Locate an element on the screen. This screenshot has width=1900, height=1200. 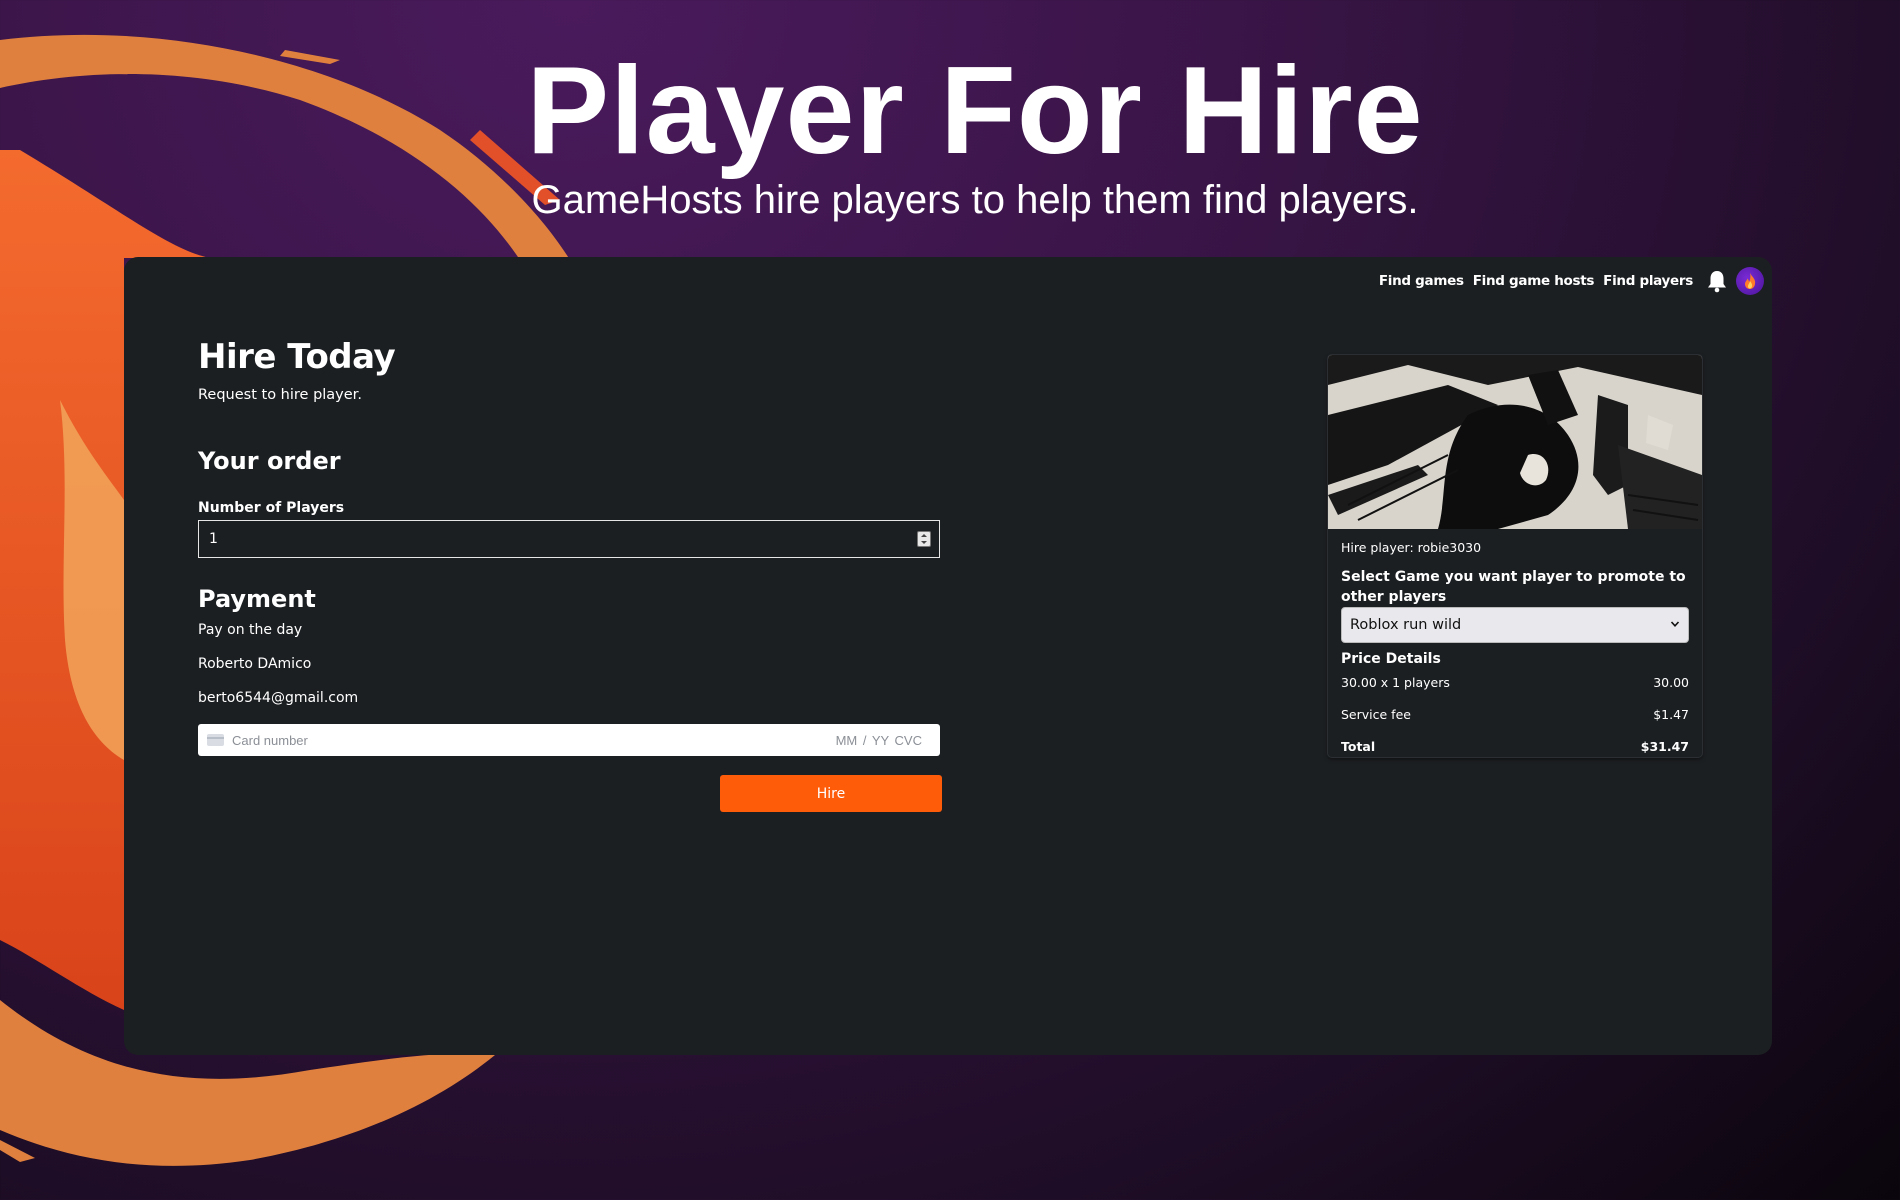
price-details-title: Price Details is located at coordinates (1391, 659).